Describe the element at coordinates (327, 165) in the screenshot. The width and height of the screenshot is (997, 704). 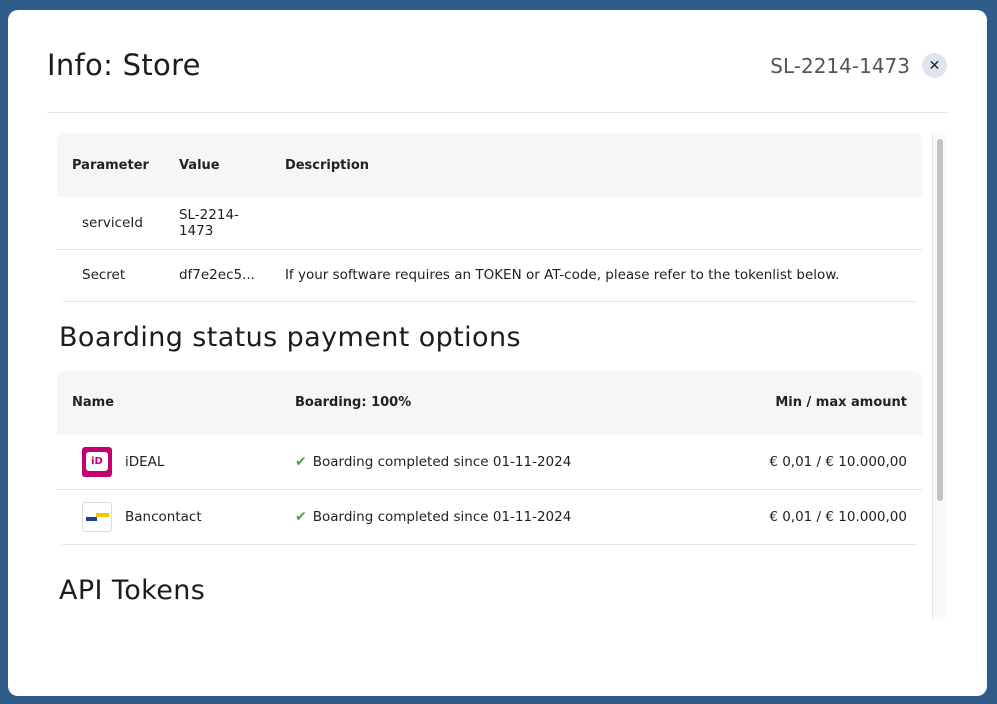
I see `column-header-description: Description` at that location.